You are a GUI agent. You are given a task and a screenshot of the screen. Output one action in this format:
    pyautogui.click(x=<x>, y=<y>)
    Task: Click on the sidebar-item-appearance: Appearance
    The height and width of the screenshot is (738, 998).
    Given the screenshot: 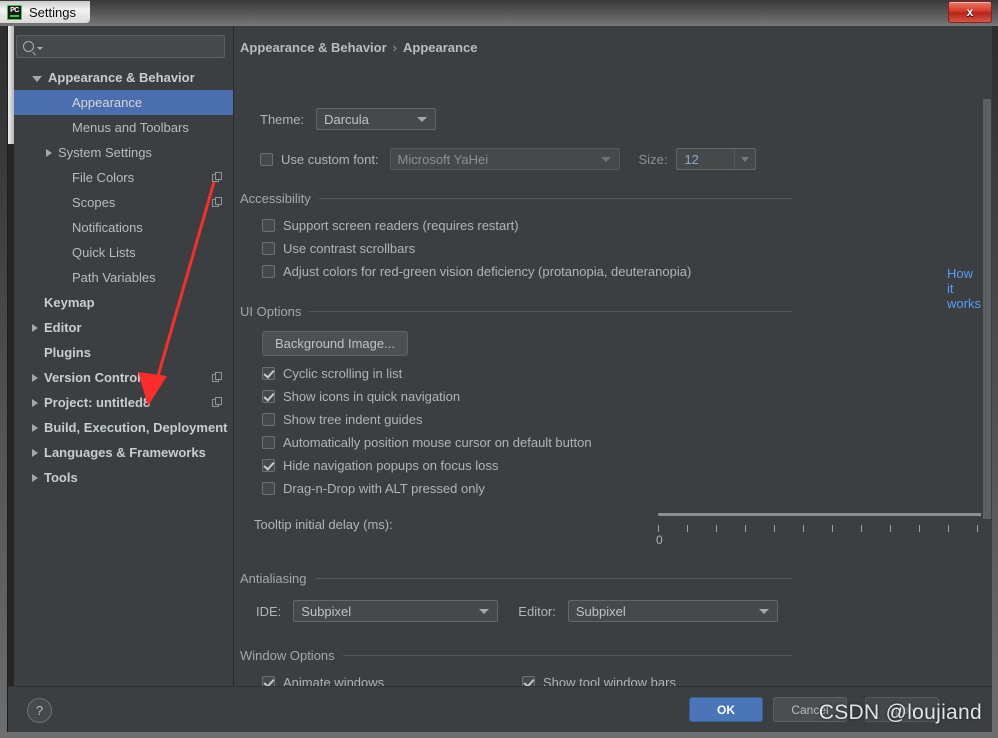 What is the action you would take?
    pyautogui.click(x=120, y=102)
    